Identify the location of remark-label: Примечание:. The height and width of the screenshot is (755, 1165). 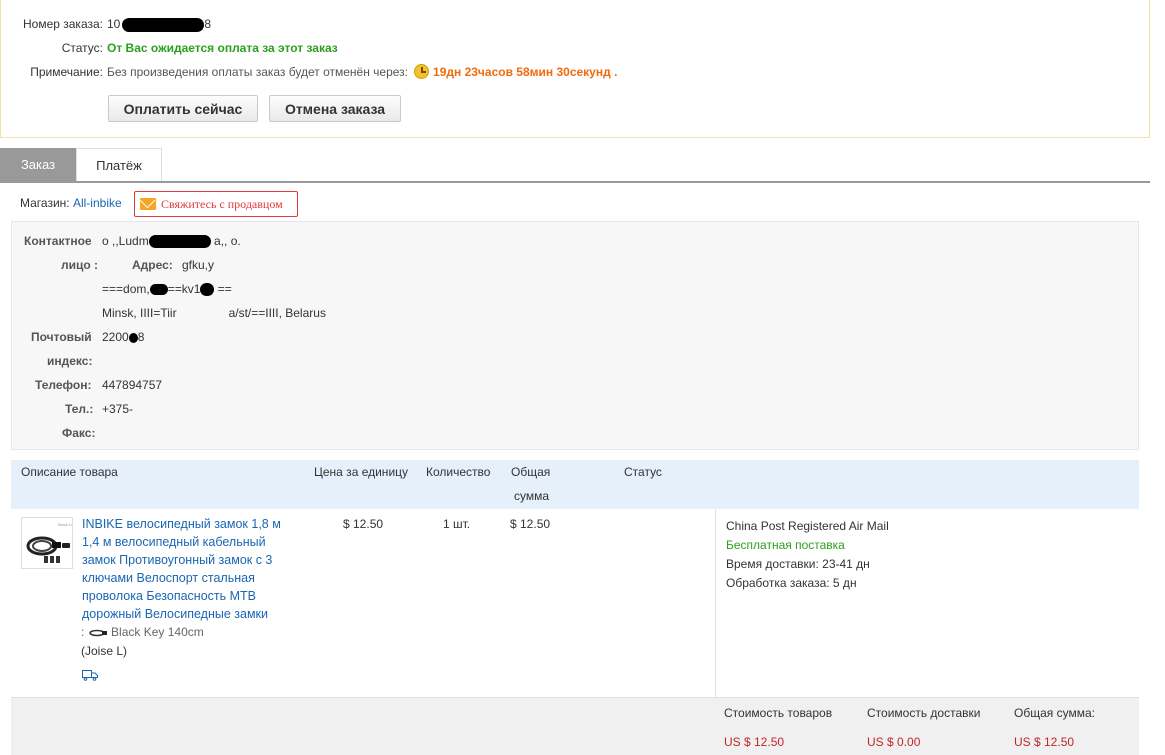
(66, 72).